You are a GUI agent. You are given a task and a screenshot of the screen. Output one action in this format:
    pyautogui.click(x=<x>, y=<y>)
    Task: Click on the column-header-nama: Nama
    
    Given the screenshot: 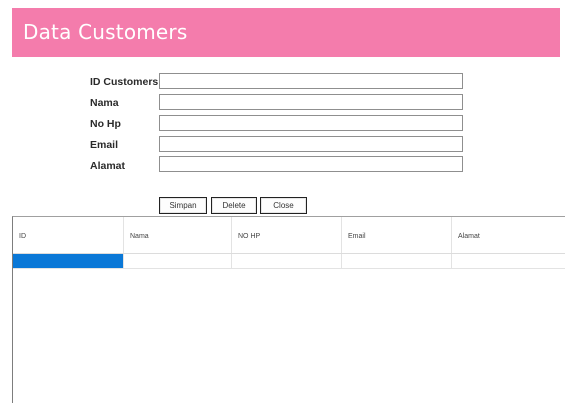 What is the action you would take?
    pyautogui.click(x=178, y=235)
    